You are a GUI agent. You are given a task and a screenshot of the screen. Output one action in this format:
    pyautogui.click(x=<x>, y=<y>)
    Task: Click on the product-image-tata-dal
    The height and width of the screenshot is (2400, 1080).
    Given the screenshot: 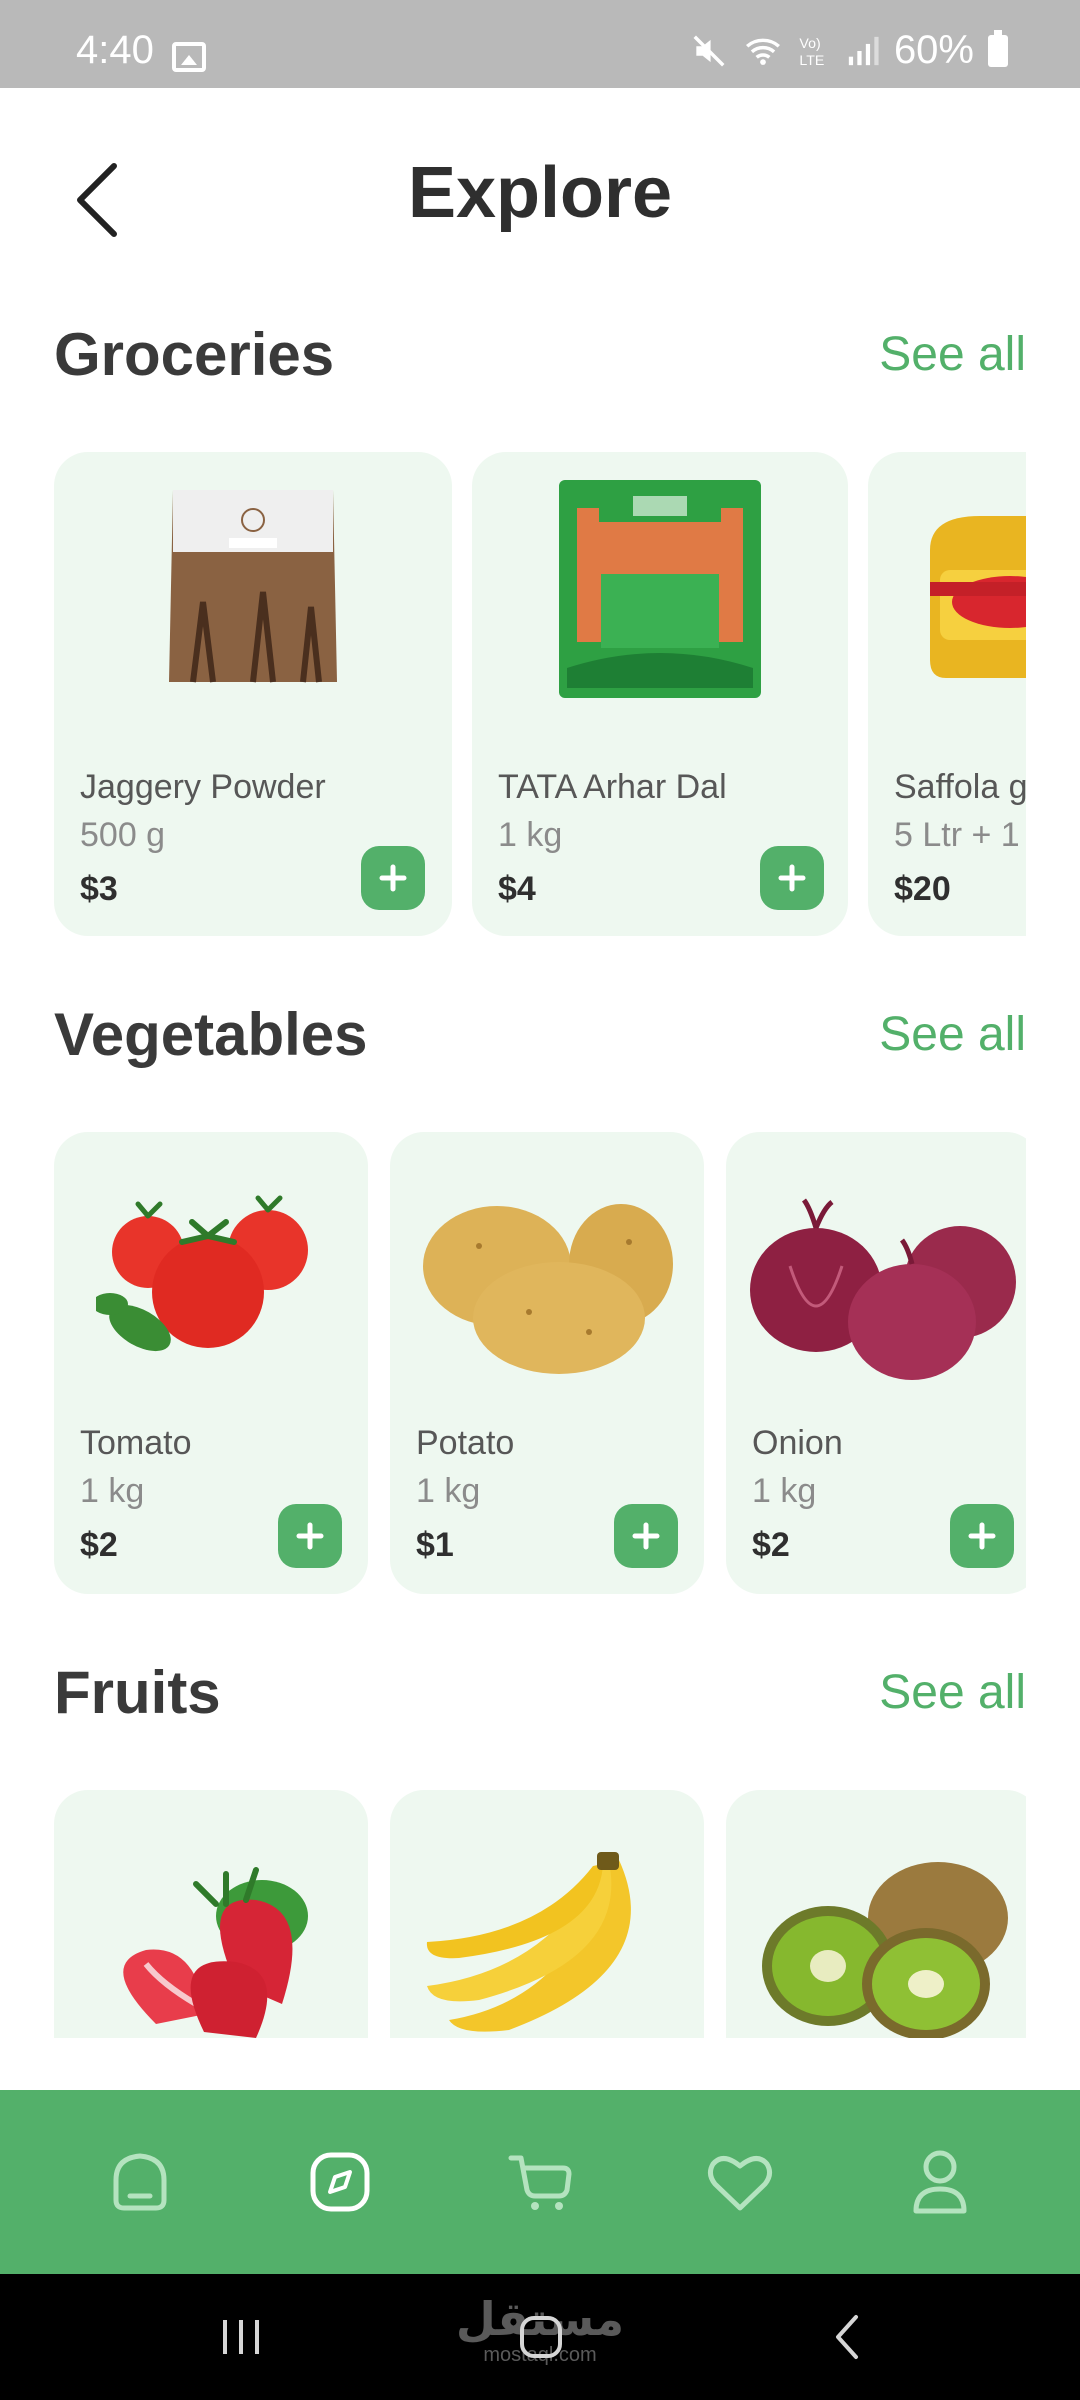 What is the action you would take?
    pyautogui.click(x=660, y=589)
    